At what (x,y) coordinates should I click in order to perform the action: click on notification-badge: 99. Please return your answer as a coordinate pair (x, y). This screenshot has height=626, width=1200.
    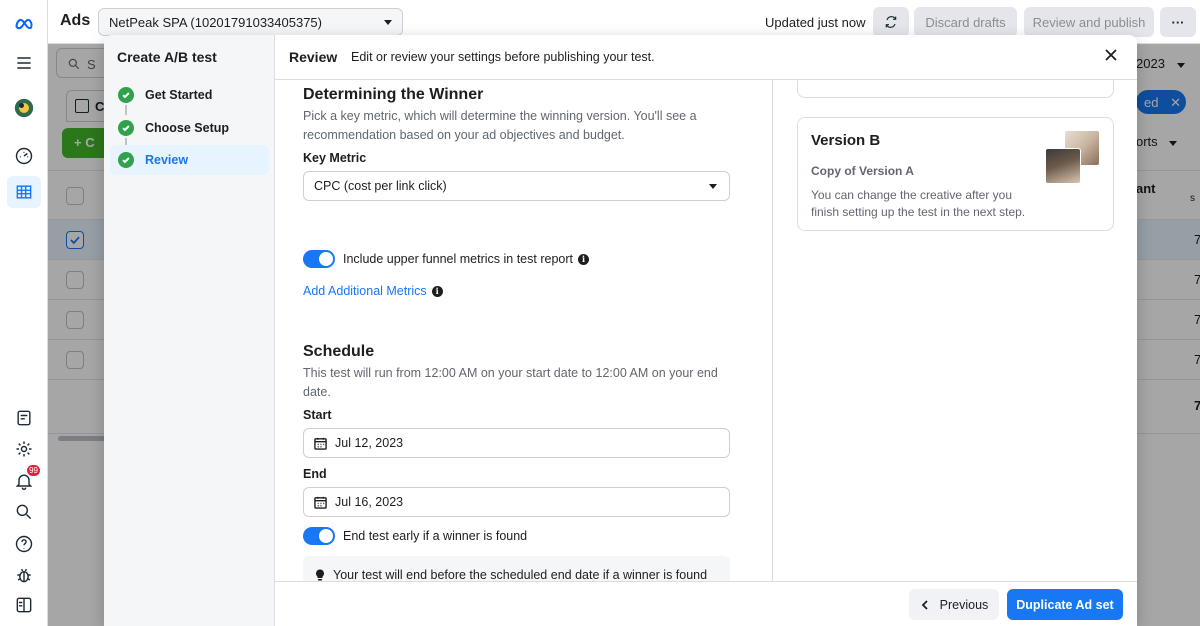
    Looking at the image, I should click on (33, 470).